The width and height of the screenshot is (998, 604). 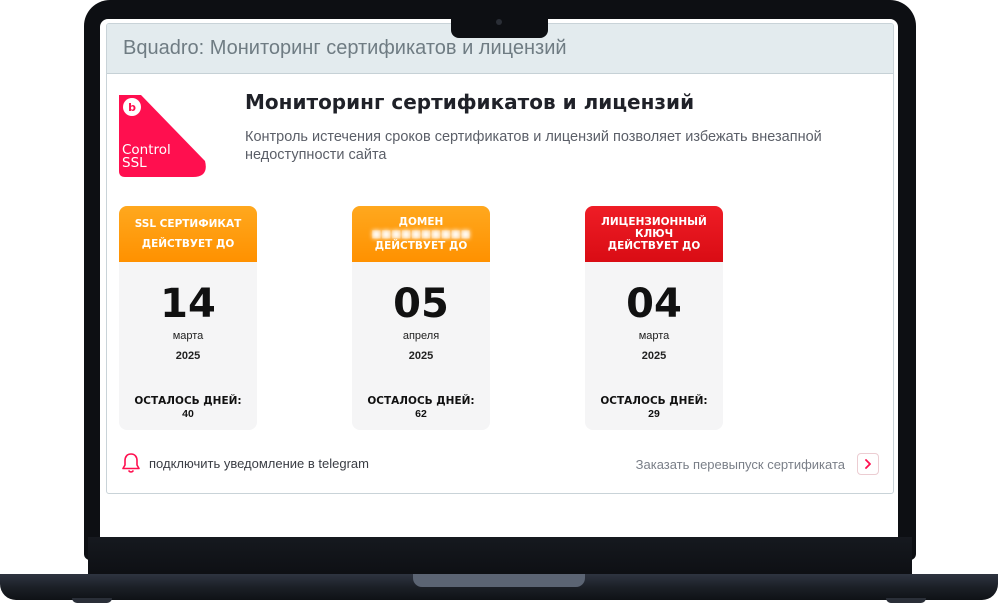 What do you see at coordinates (421, 414) in the screenshot?
I see `days-left-count: 62` at bounding box center [421, 414].